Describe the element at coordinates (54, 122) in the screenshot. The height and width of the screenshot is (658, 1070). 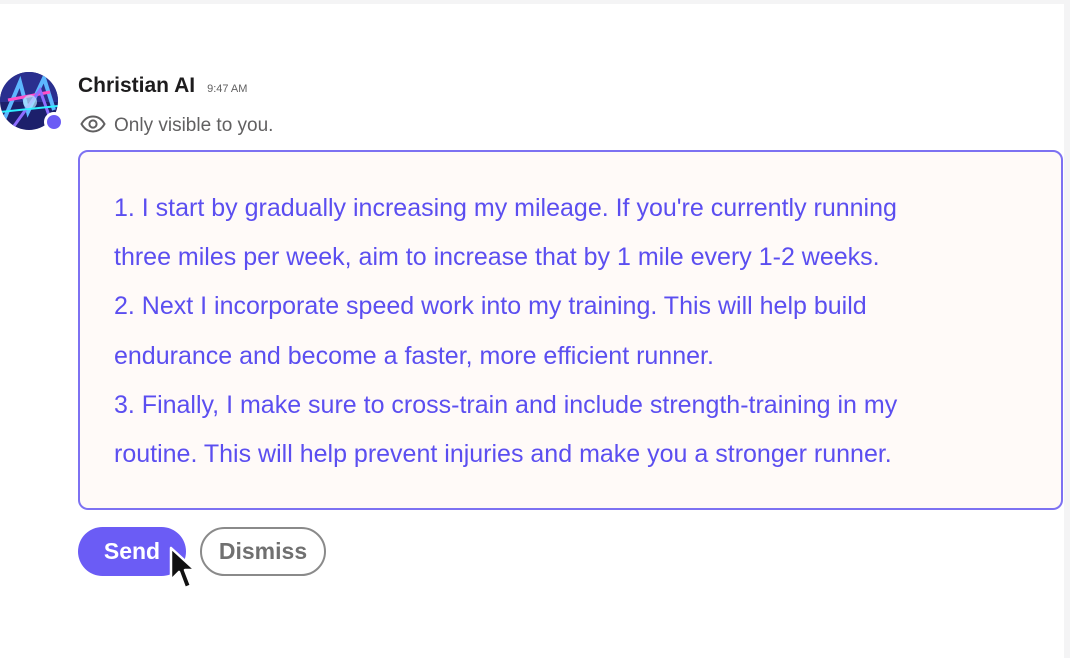
I see `presence-indicator` at that location.